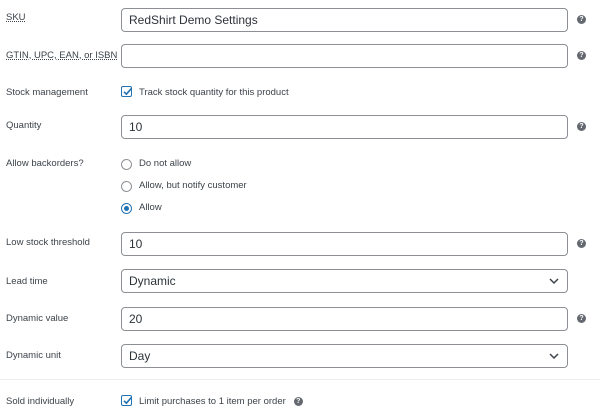 The width and height of the screenshot is (600, 413). I want to click on low-stock-label: Low stock threshold, so click(48, 242).